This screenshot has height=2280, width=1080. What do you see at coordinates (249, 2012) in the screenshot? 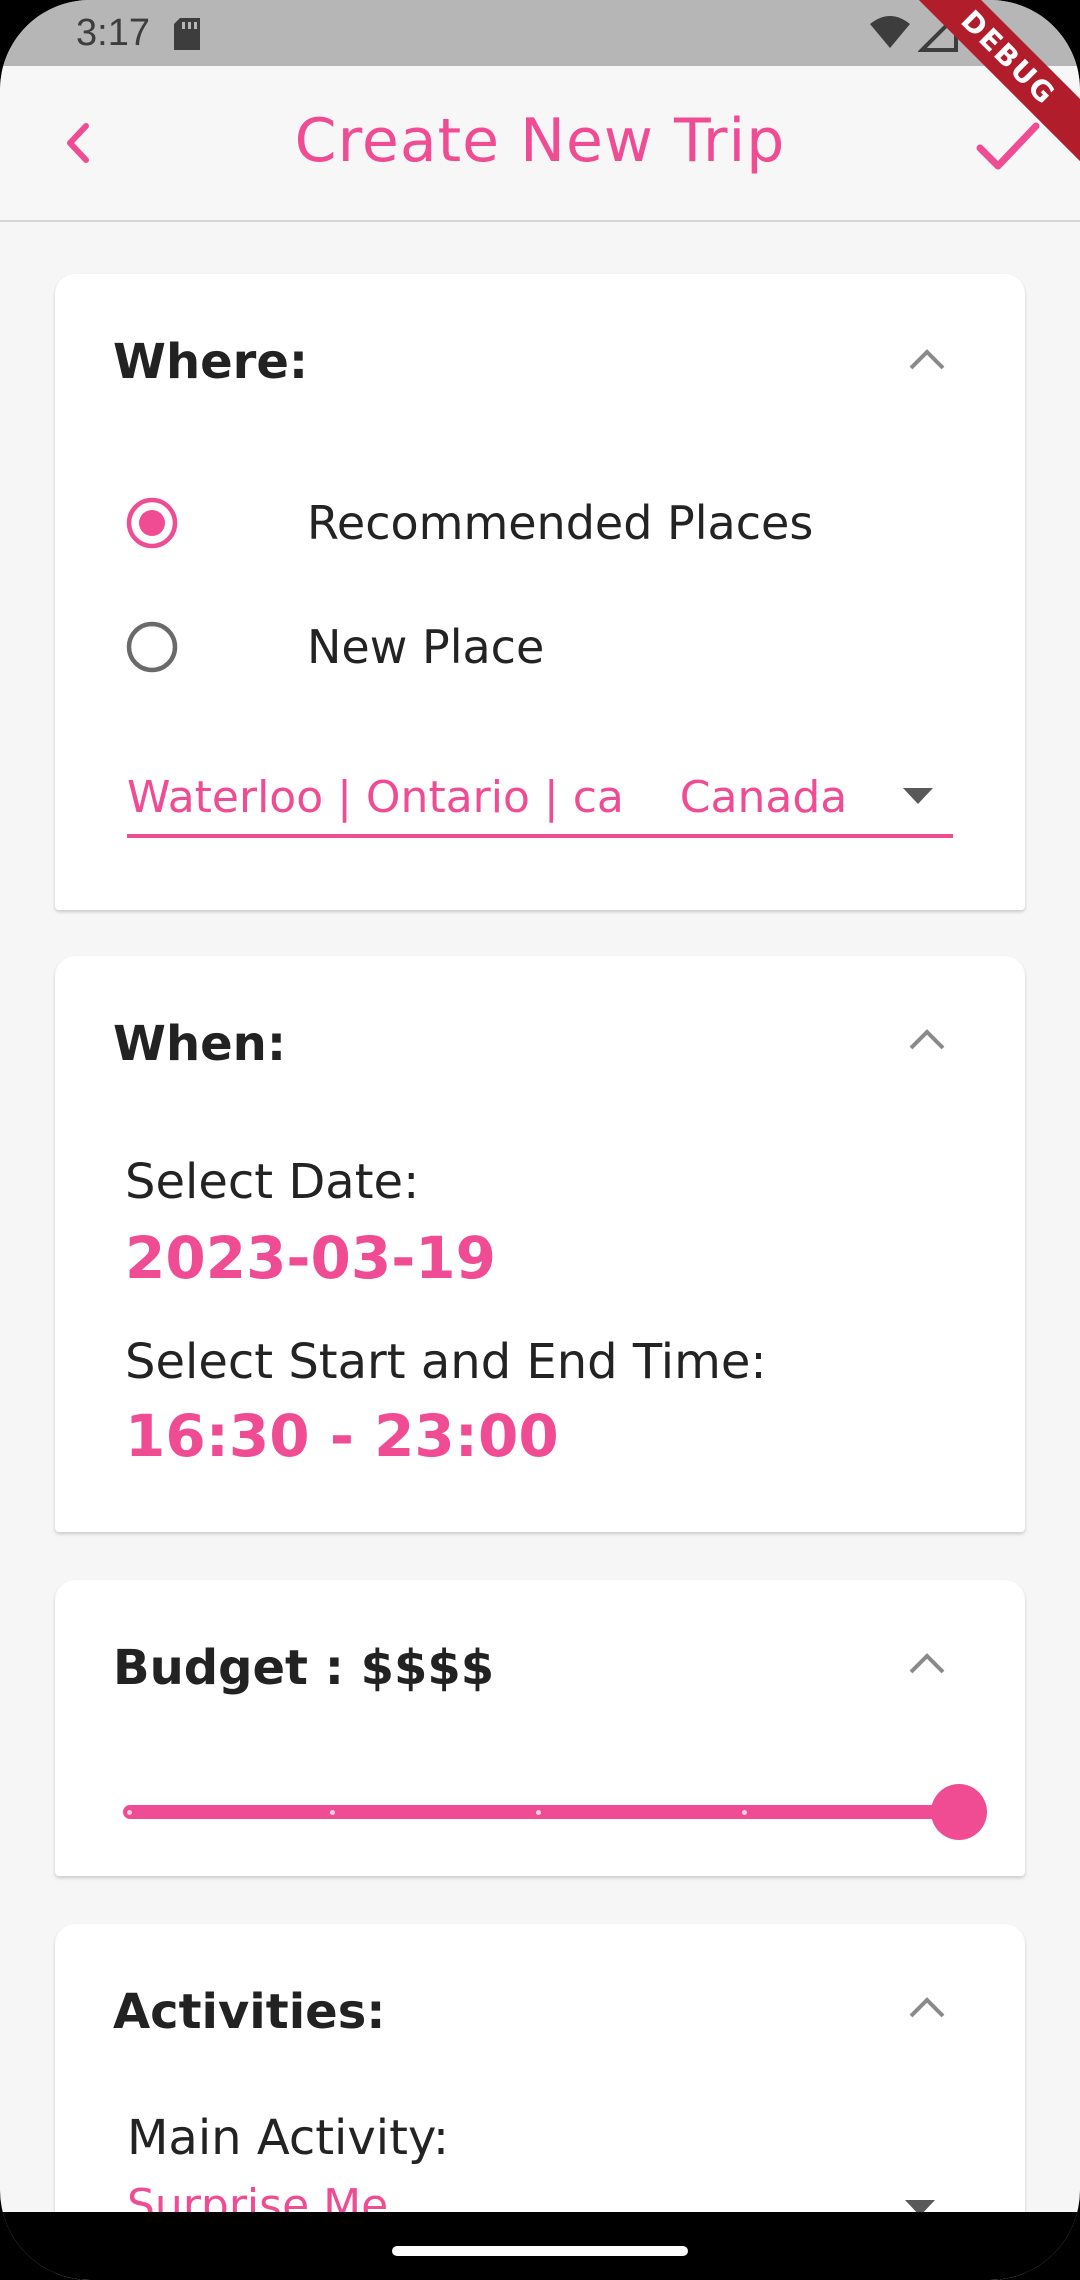
I see `activities-title: Activities:` at bounding box center [249, 2012].